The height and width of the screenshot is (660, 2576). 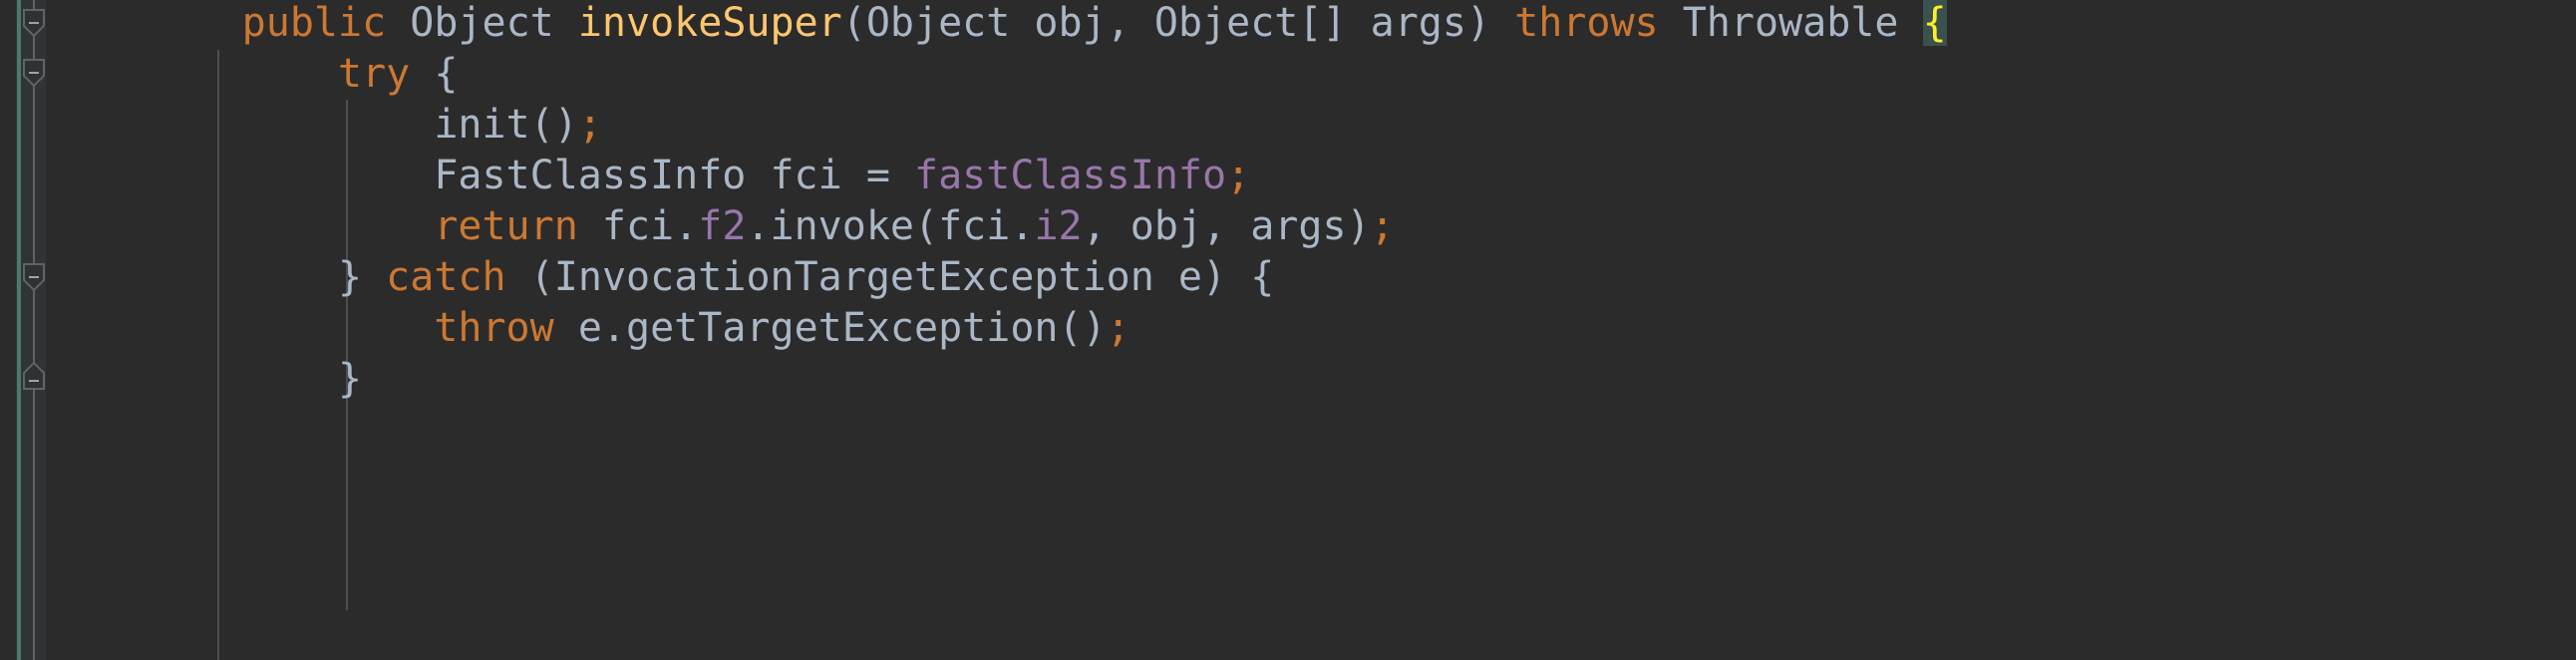 What do you see at coordinates (1058, 226) in the screenshot?
I see `code-token: i2` at bounding box center [1058, 226].